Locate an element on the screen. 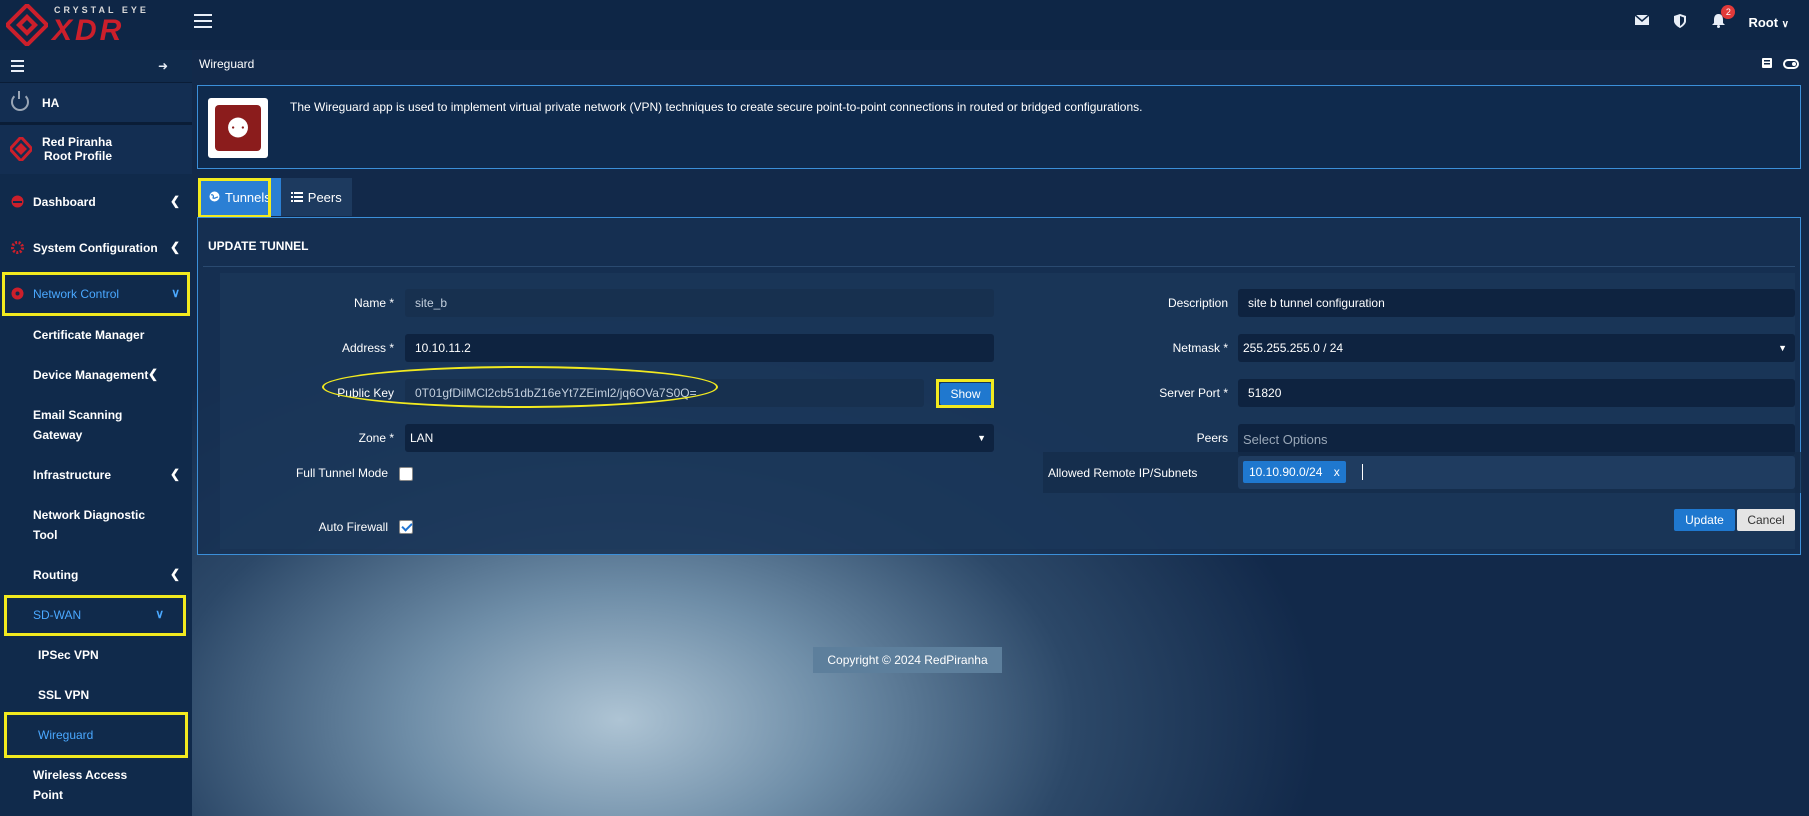 The width and height of the screenshot is (1809, 816). address-label: Address * is located at coordinates (367, 348).